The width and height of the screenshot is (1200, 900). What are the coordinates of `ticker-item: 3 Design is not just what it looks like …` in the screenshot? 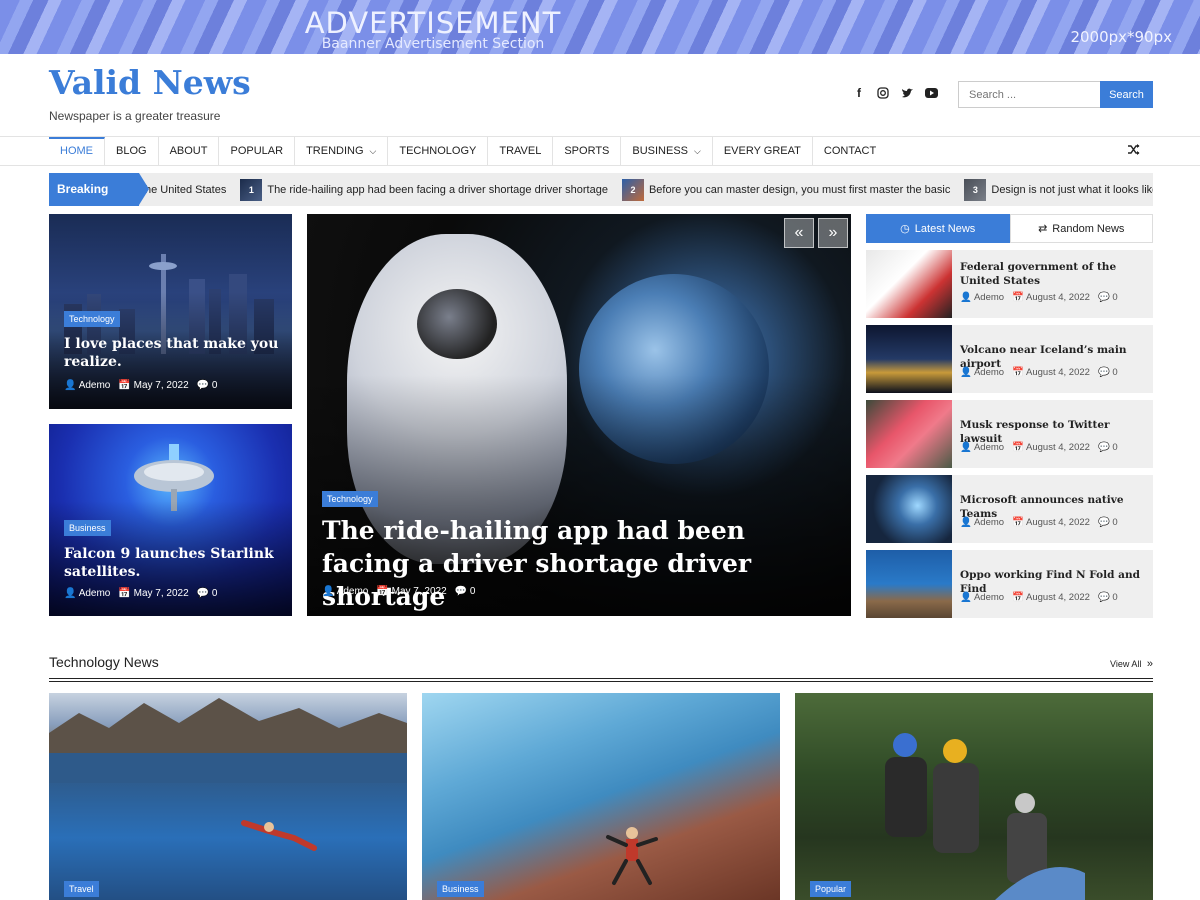 It's located at (1058, 189).